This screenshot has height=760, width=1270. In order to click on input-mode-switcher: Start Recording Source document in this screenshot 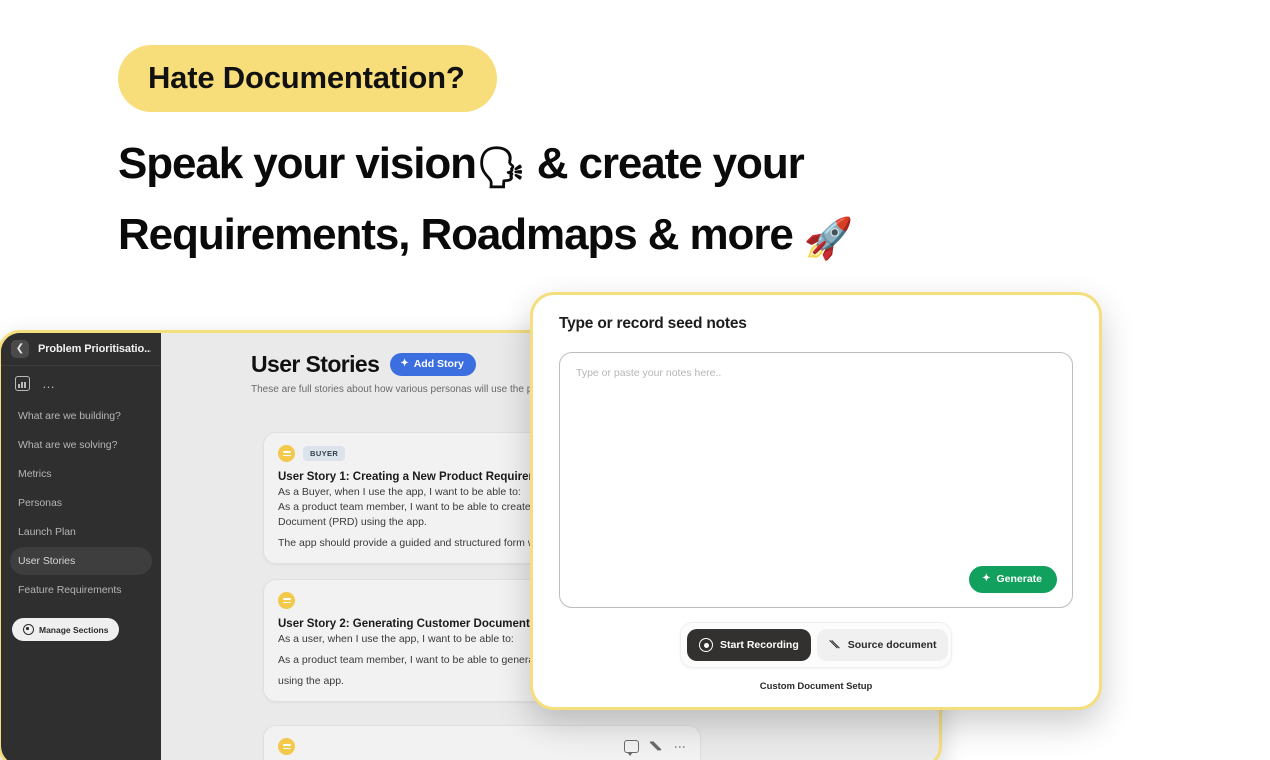, I will do `click(816, 645)`.